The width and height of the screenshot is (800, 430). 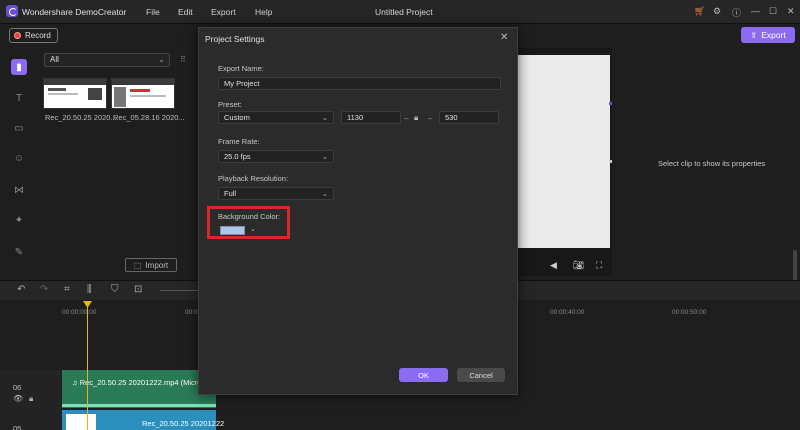 I want to click on record-label: Record, so click(x=38, y=35).